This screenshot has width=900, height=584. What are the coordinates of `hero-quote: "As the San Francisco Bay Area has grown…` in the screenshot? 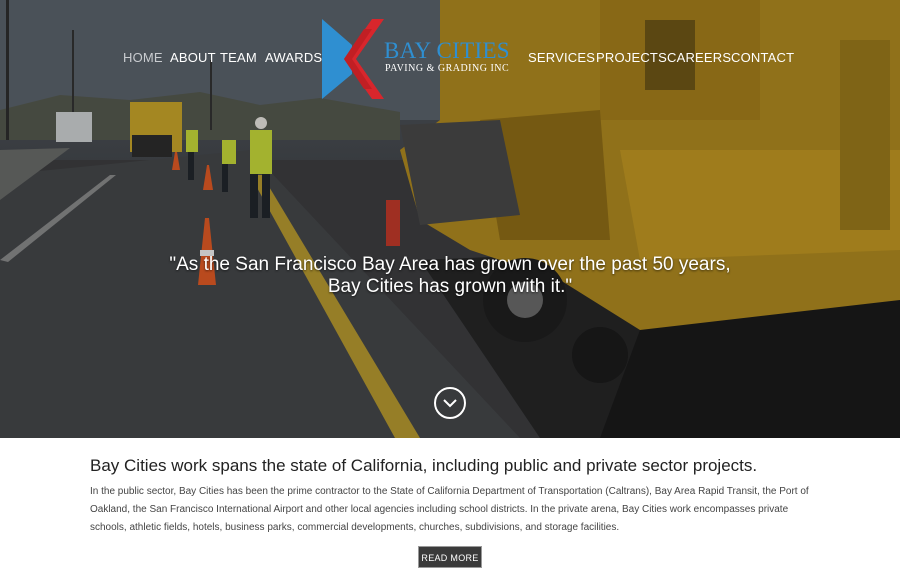 It's located at (450, 276).